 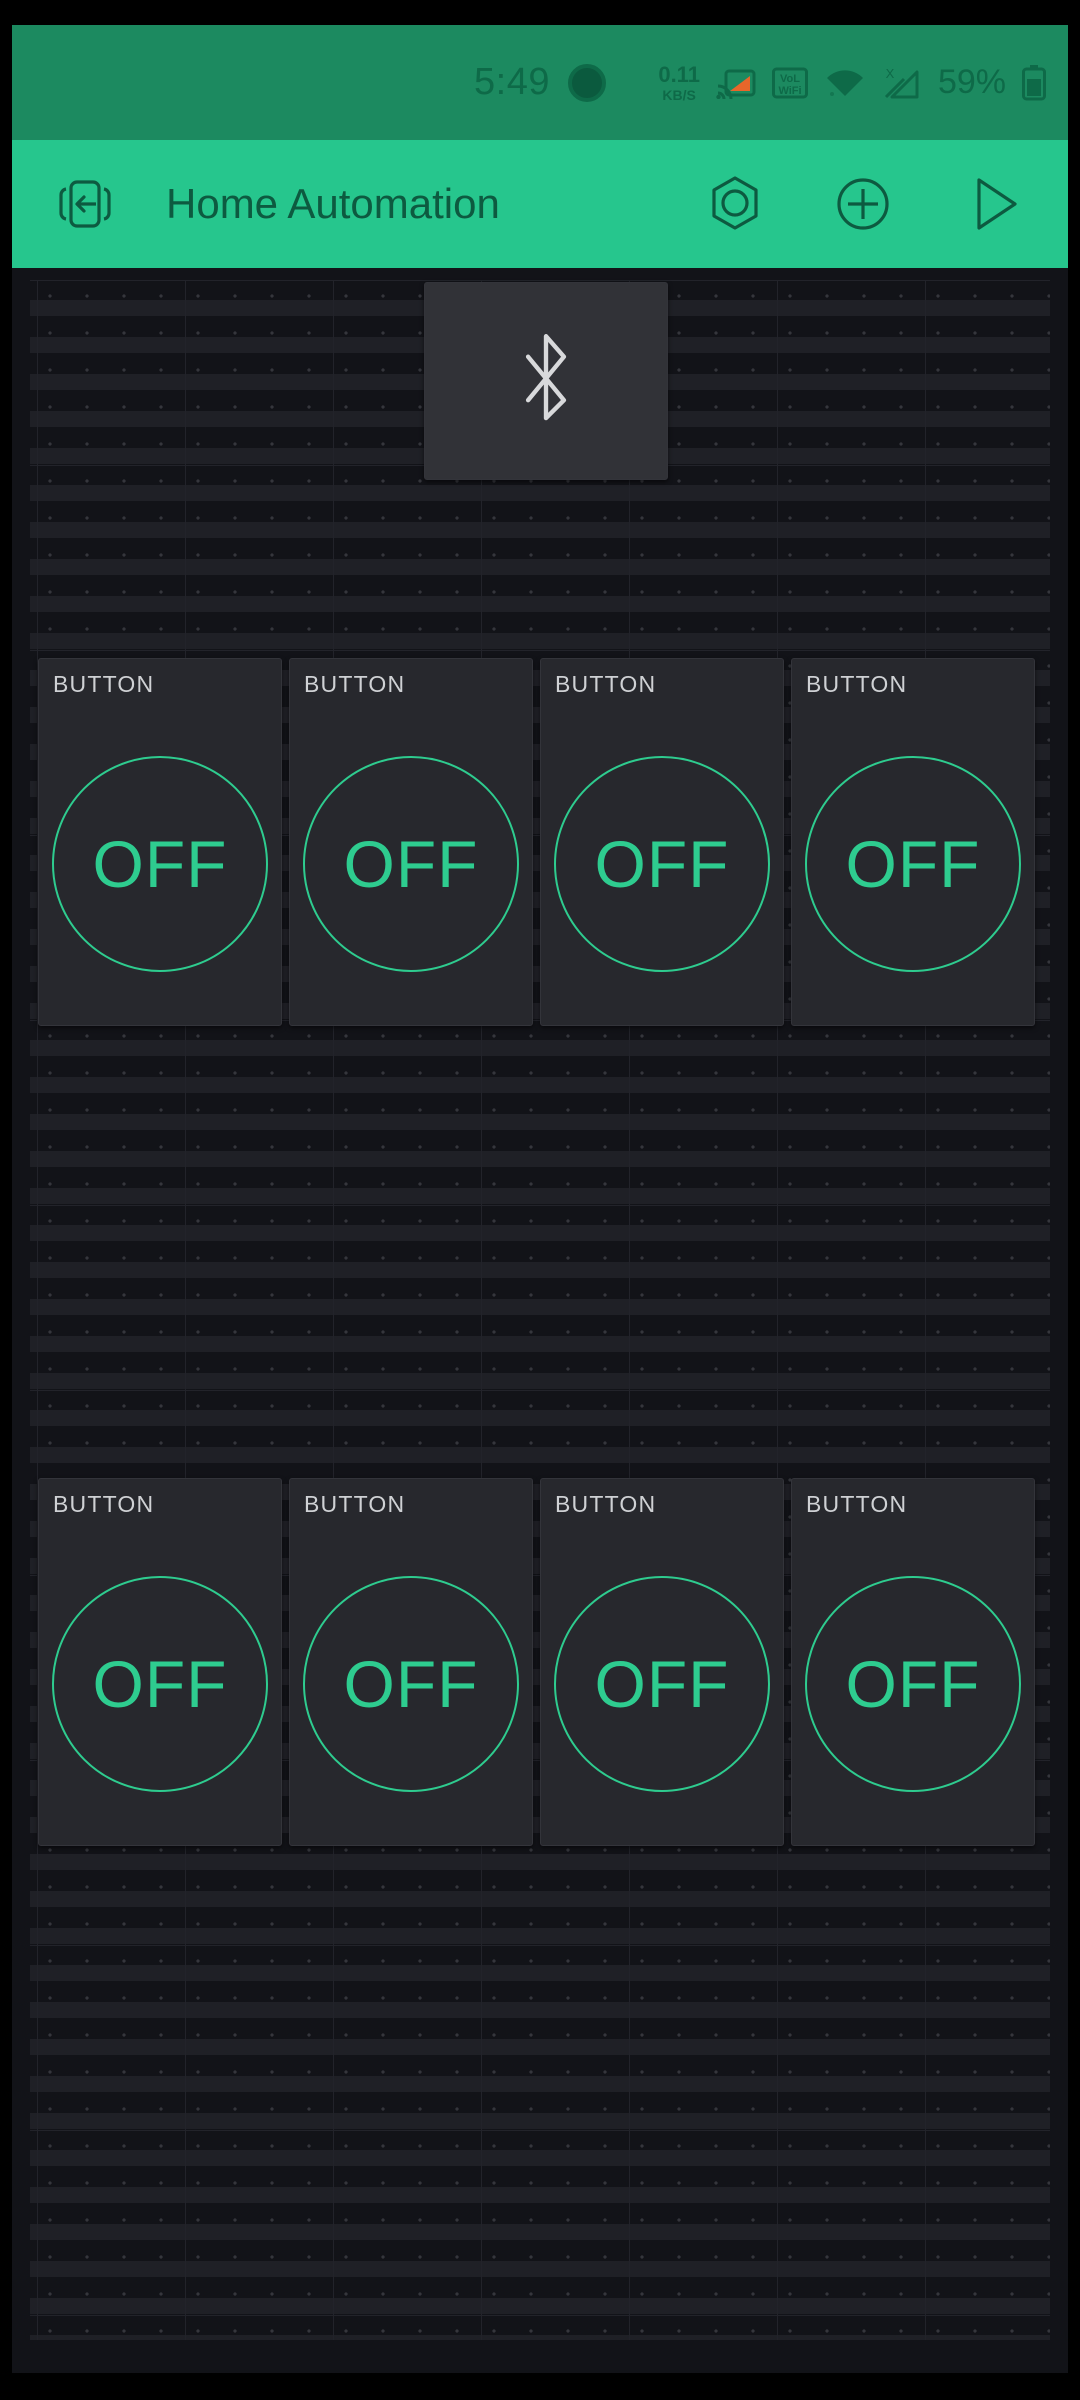 What do you see at coordinates (789, 91) in the screenshot?
I see `svg-text: WiFi` at bounding box center [789, 91].